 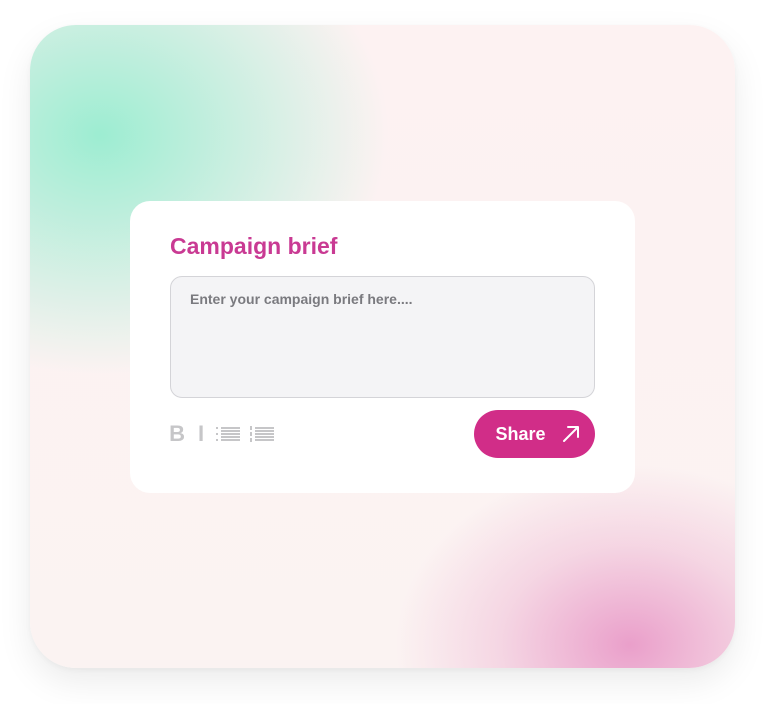 What do you see at coordinates (571, 434) in the screenshot?
I see `arrow-up-right-icon` at bounding box center [571, 434].